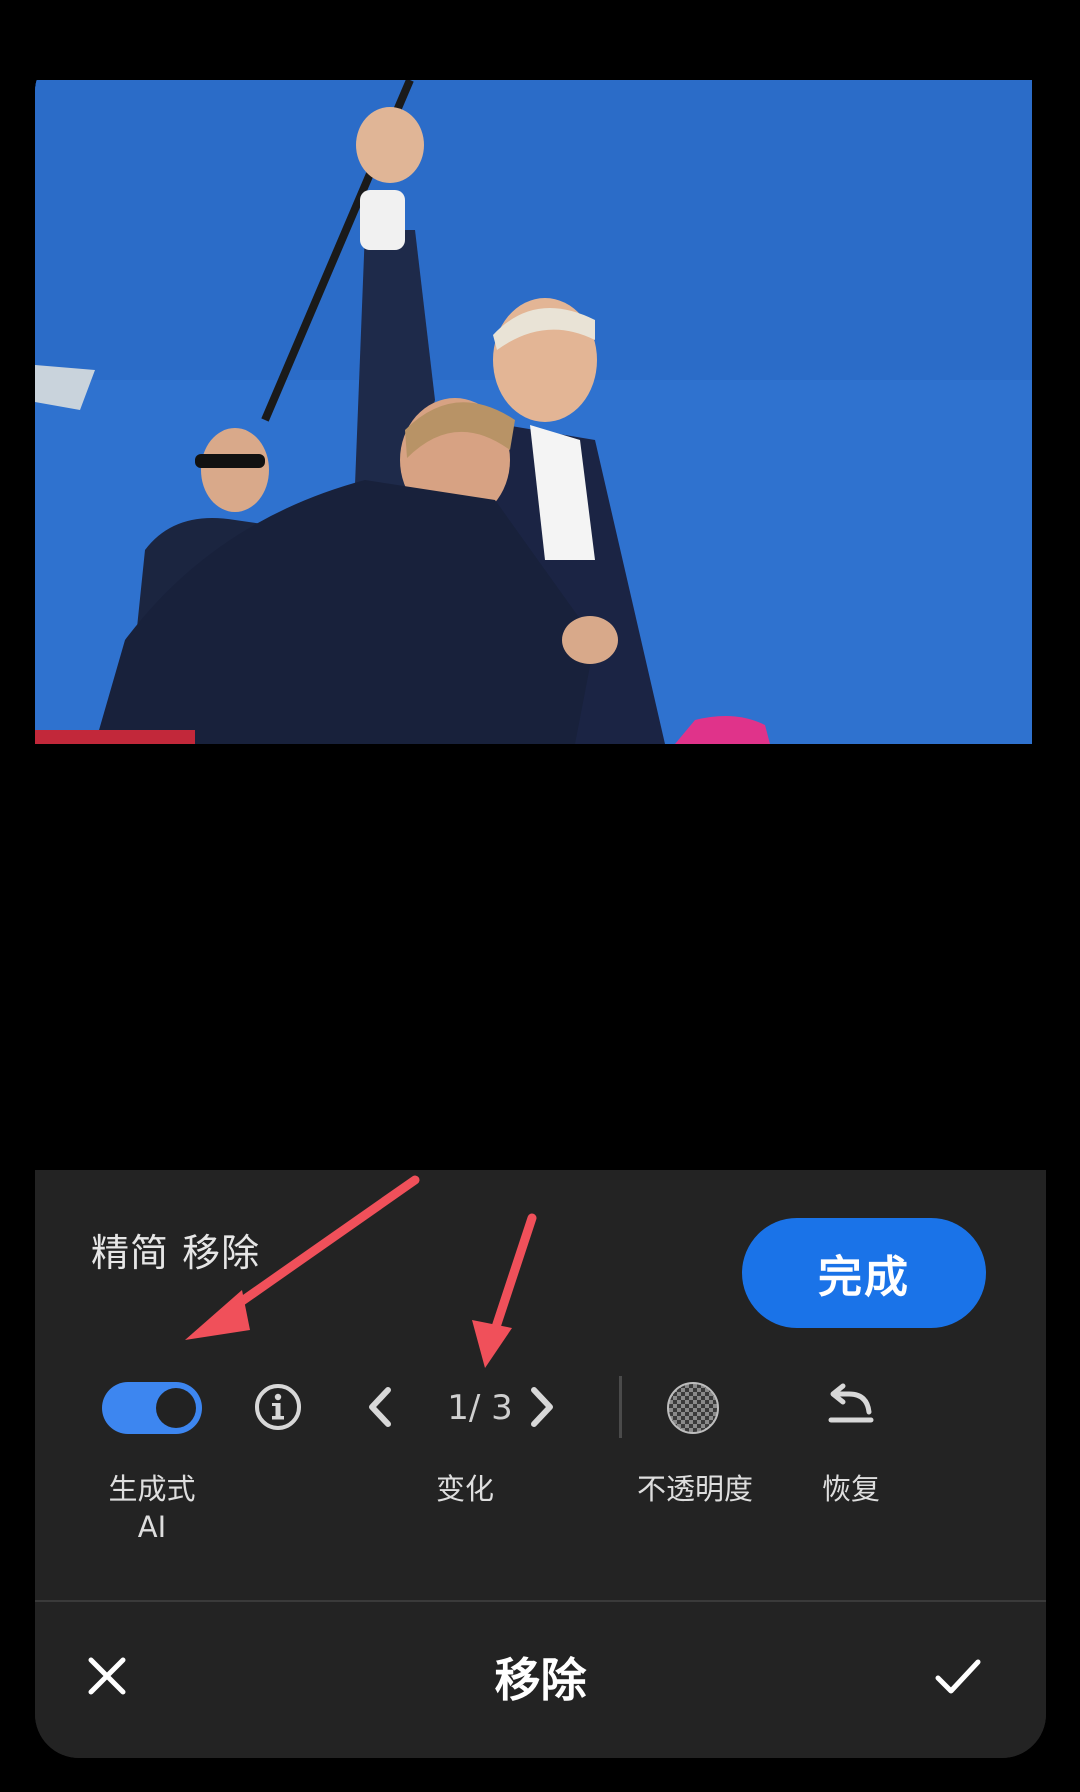 The height and width of the screenshot is (1792, 1080). What do you see at coordinates (693, 1408) in the screenshot?
I see `opacity-checker-icon` at bounding box center [693, 1408].